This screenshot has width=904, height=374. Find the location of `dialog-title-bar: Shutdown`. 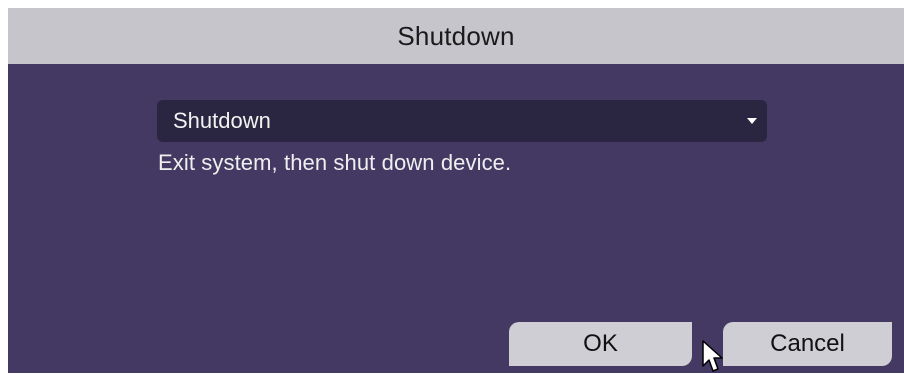

dialog-title-bar: Shutdown is located at coordinates (456, 36).